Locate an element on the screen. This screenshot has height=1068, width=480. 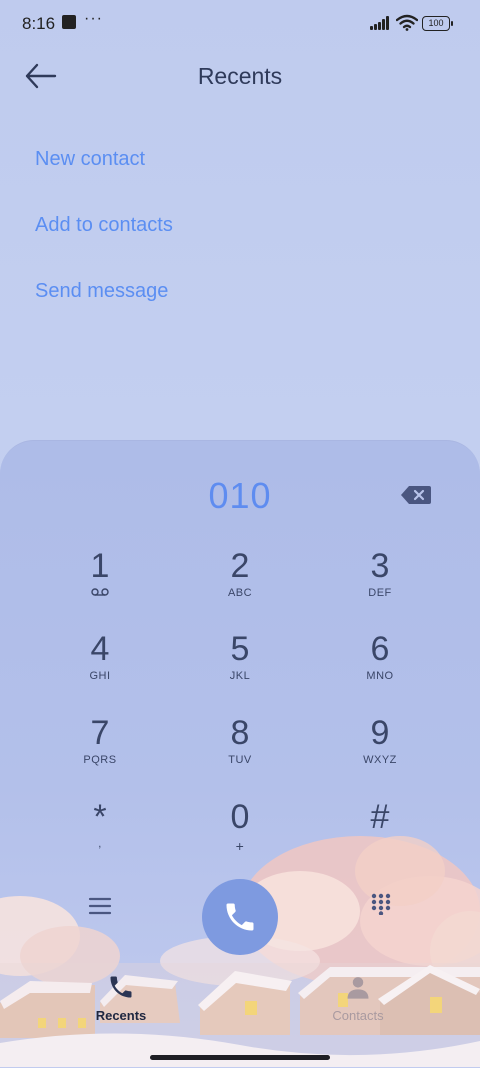
dialpad-toggle-button is located at coordinates (381, 904).